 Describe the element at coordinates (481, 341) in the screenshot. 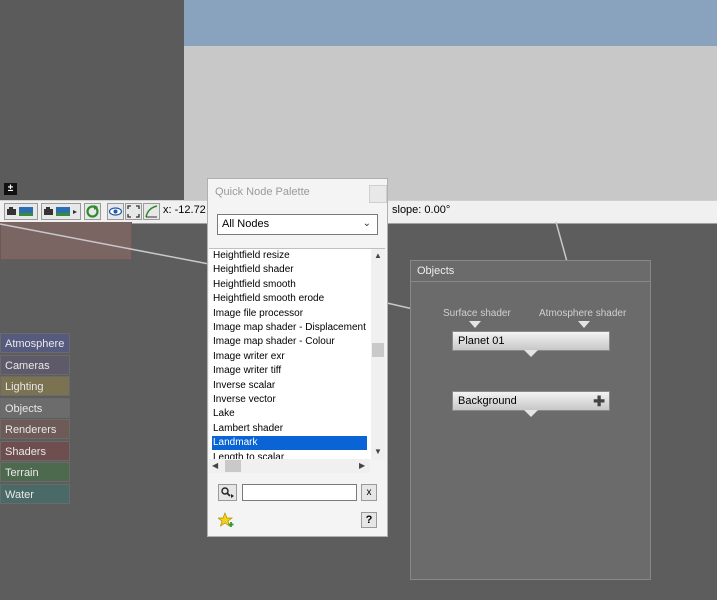

I see `planet-node-label: Planet 01` at that location.